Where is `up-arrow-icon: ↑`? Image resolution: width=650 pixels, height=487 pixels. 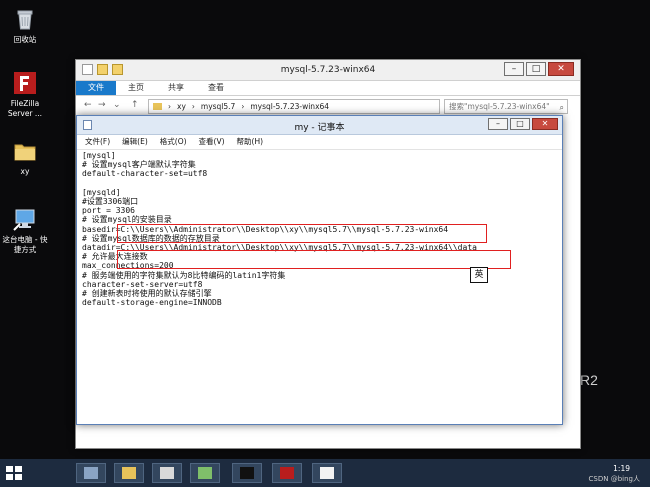 up-arrow-icon: ↑ is located at coordinates (135, 105).